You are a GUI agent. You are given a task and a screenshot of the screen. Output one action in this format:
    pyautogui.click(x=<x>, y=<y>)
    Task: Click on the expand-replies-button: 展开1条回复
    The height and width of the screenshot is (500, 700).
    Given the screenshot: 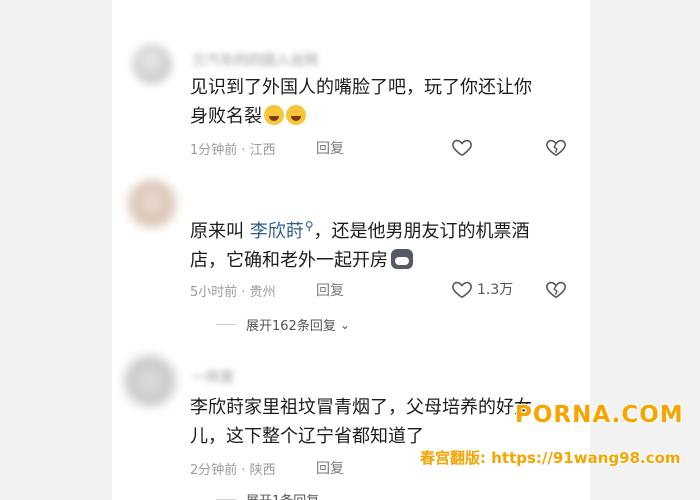 What is the action you would take?
    pyautogui.click(x=267, y=495)
    